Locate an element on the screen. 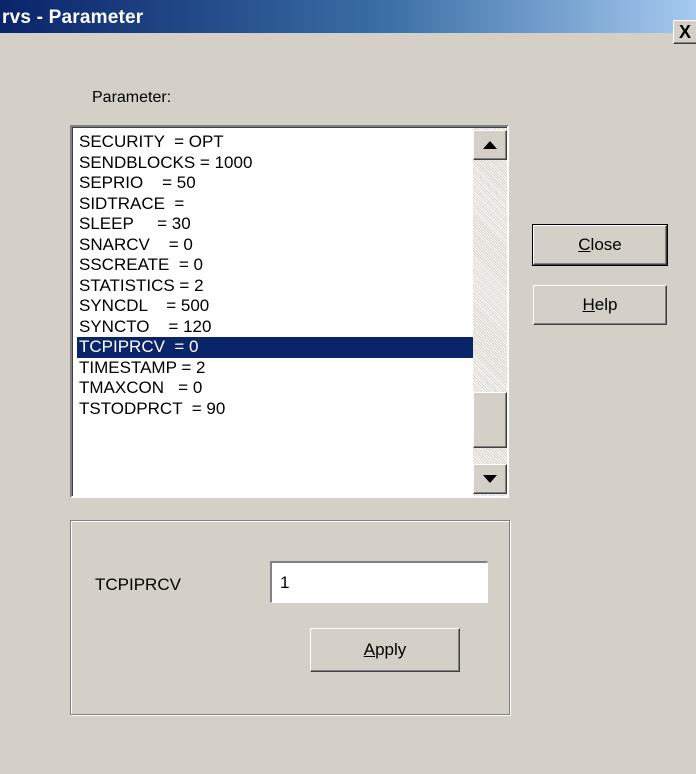  close-button-mnemonic: C is located at coordinates (584, 244).